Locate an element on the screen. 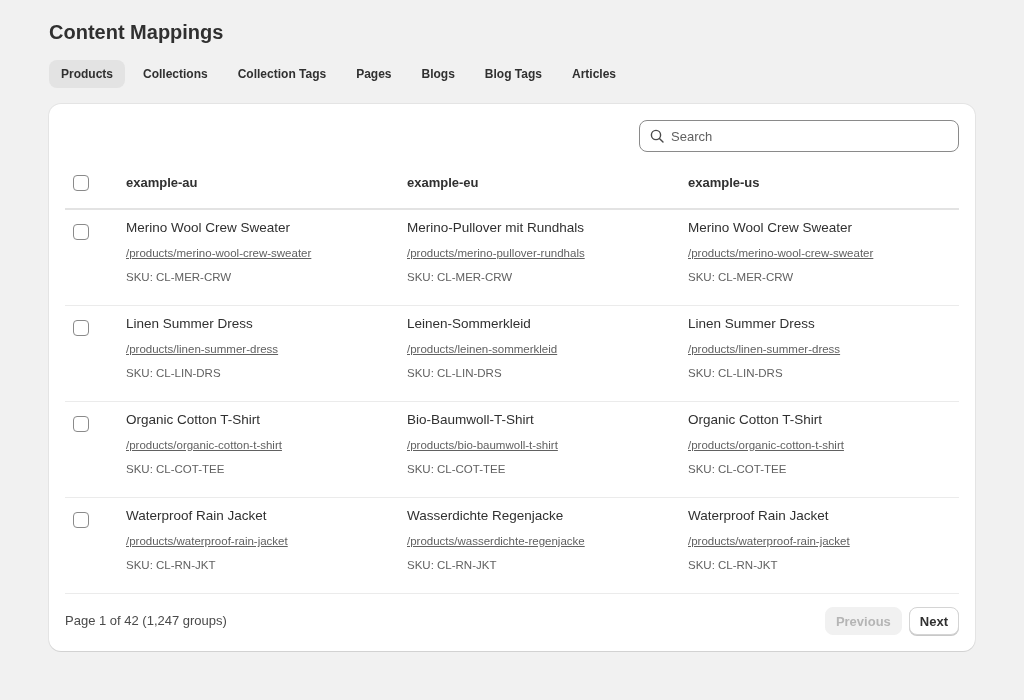  column-header: example-eu is located at coordinates (443, 183).